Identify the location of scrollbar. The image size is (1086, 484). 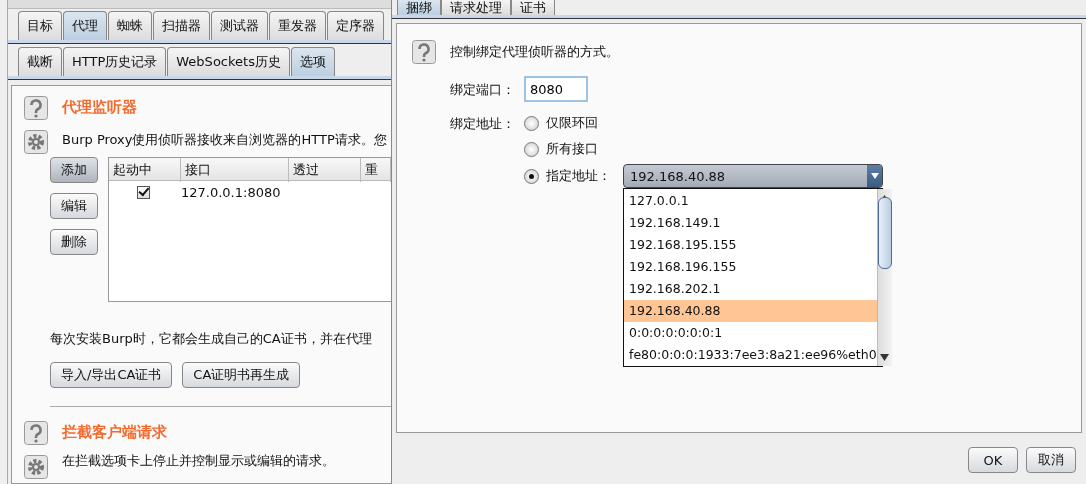
(884, 277).